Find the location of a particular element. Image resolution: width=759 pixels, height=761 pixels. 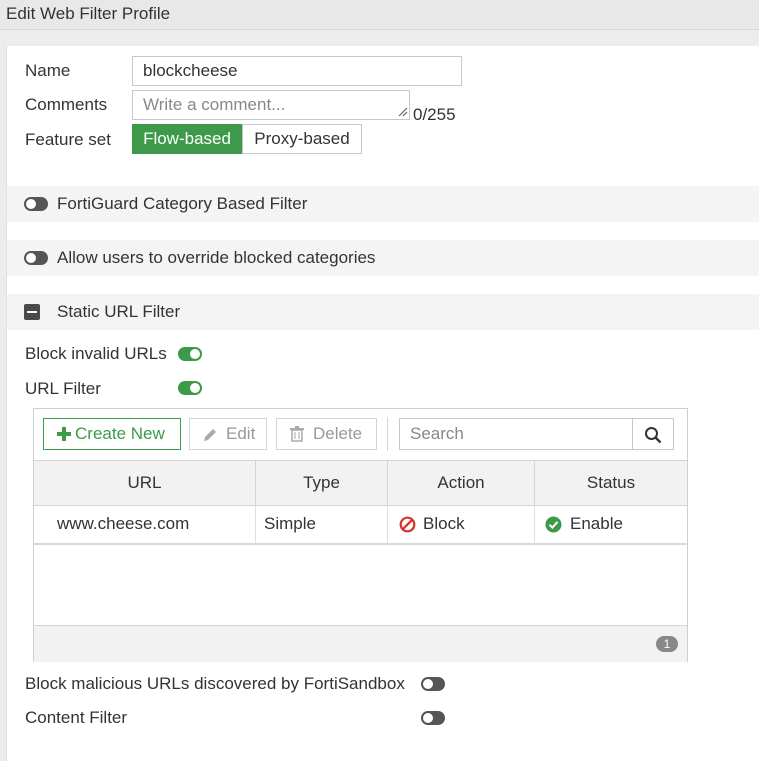

edit-button: Edit is located at coordinates (228, 434).